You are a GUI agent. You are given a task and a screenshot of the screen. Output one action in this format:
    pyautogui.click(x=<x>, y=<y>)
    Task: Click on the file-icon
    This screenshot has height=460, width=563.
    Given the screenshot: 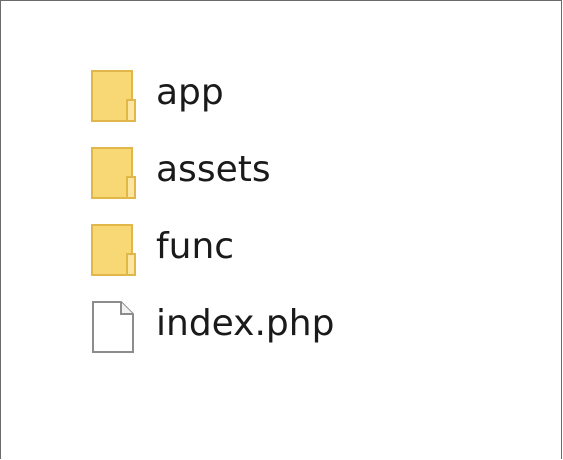 What is the action you would take?
    pyautogui.click(x=114, y=327)
    